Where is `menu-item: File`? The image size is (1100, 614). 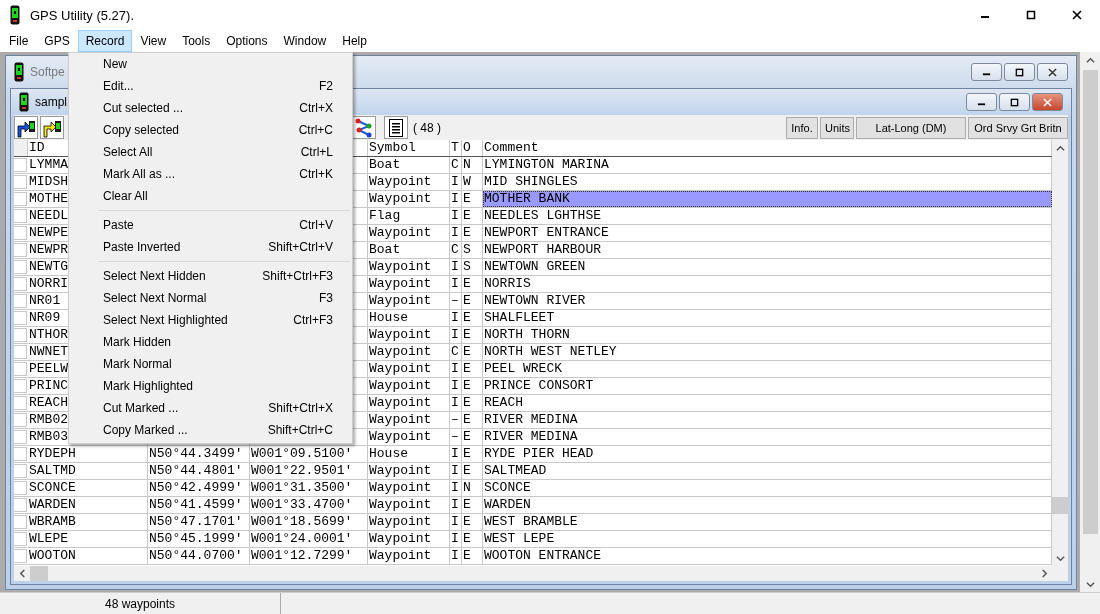 menu-item: File is located at coordinates (19, 41).